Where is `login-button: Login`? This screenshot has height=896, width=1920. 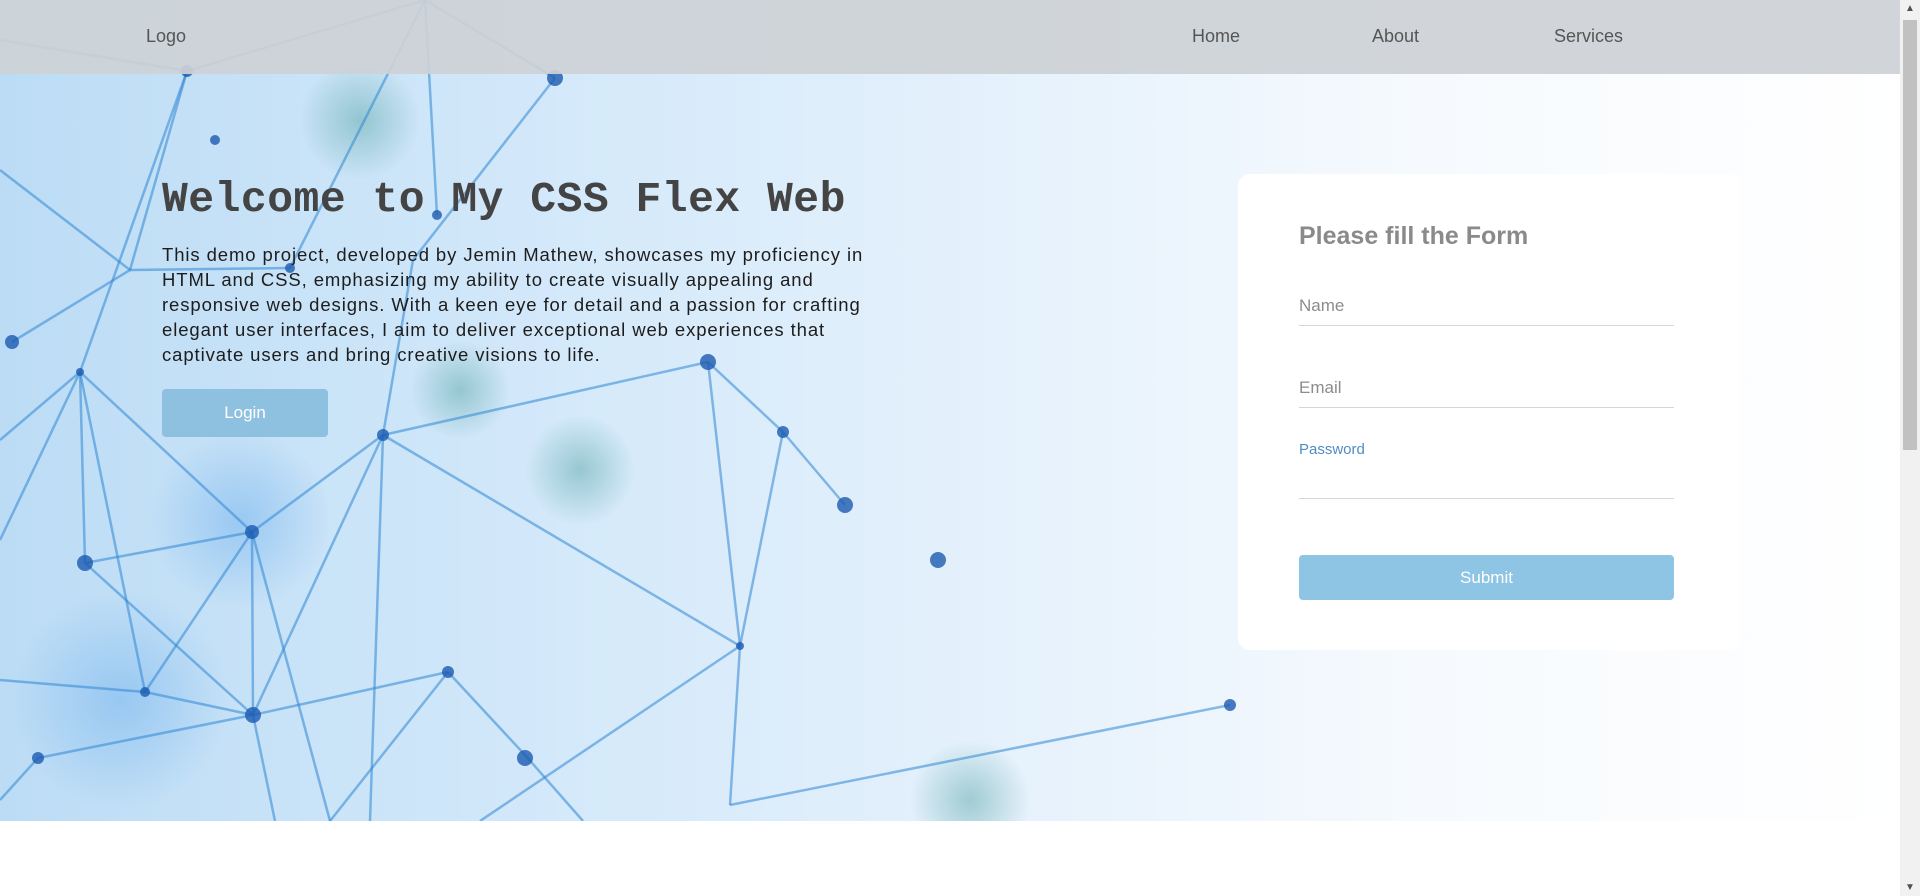 login-button: Login is located at coordinates (245, 413).